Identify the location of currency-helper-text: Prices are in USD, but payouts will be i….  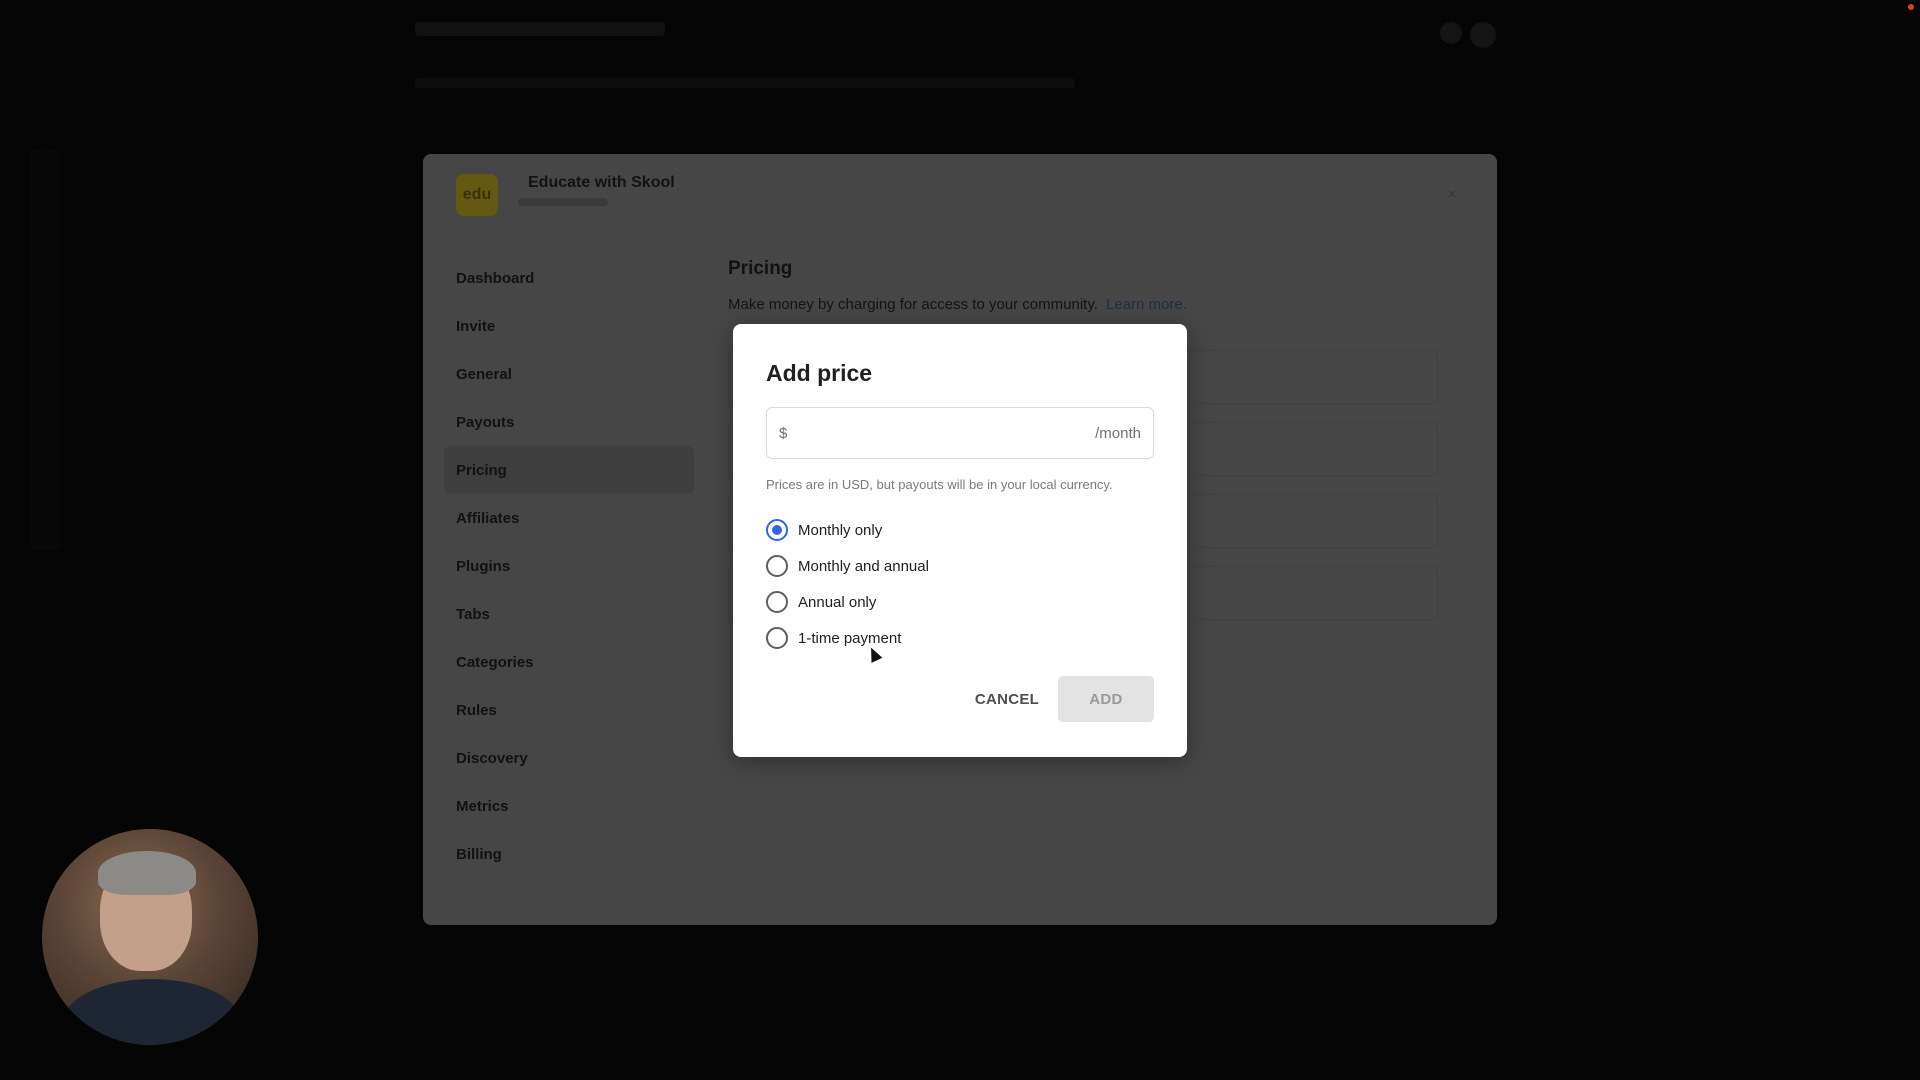
(939, 484).